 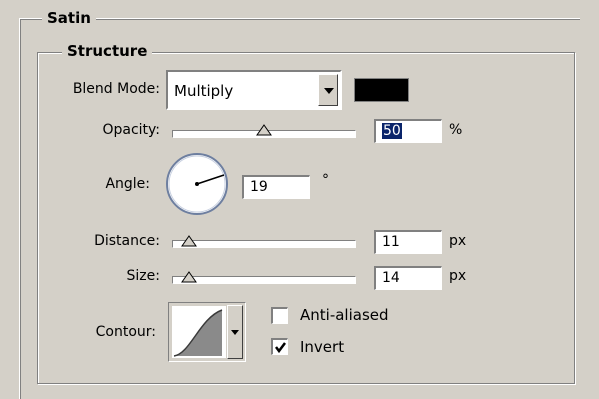 What do you see at coordinates (391, 278) in the screenshot?
I see `size-value: 14` at bounding box center [391, 278].